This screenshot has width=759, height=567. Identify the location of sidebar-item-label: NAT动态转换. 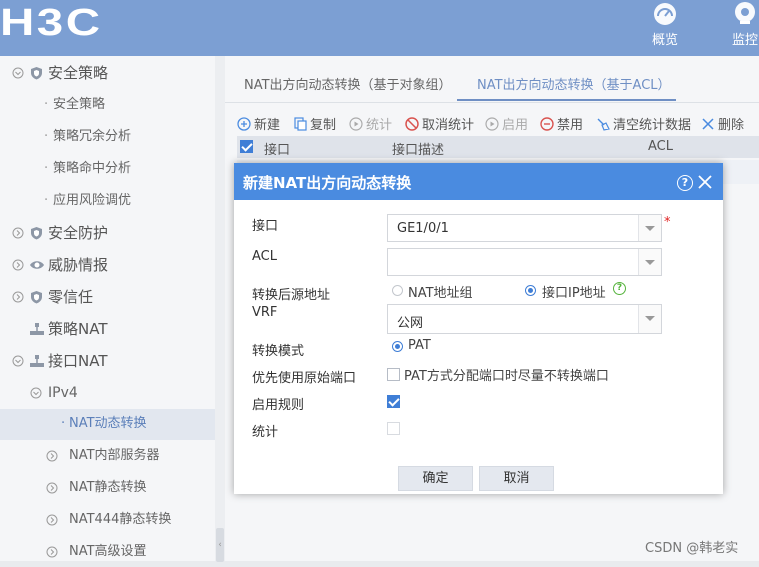
(108, 423).